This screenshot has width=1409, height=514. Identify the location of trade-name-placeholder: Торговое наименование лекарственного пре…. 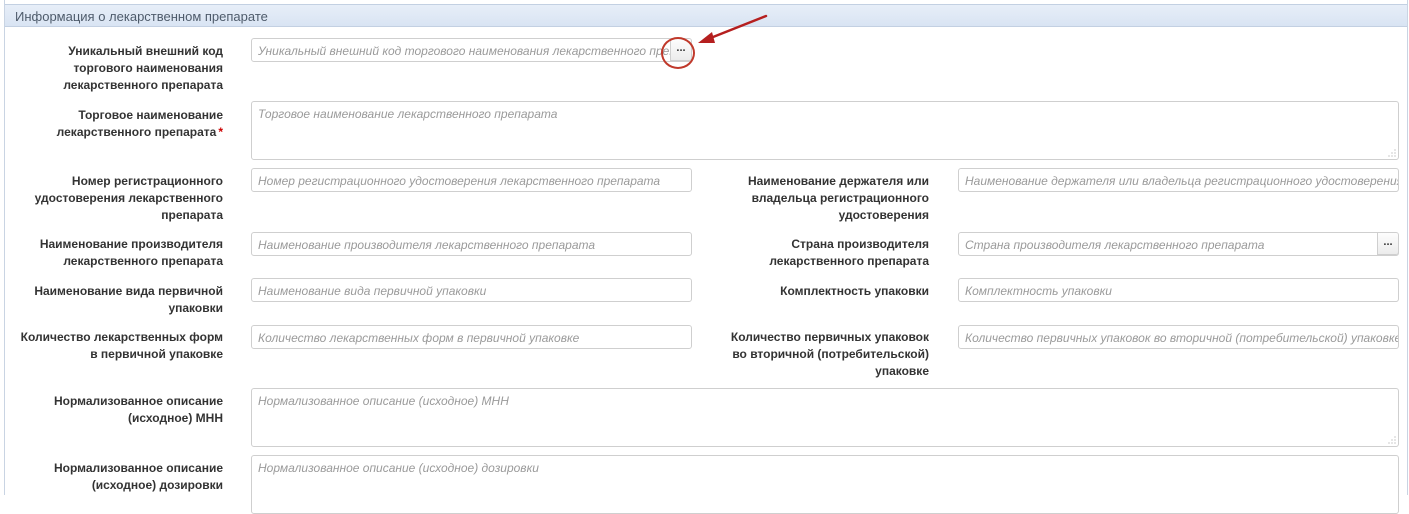
(408, 114).